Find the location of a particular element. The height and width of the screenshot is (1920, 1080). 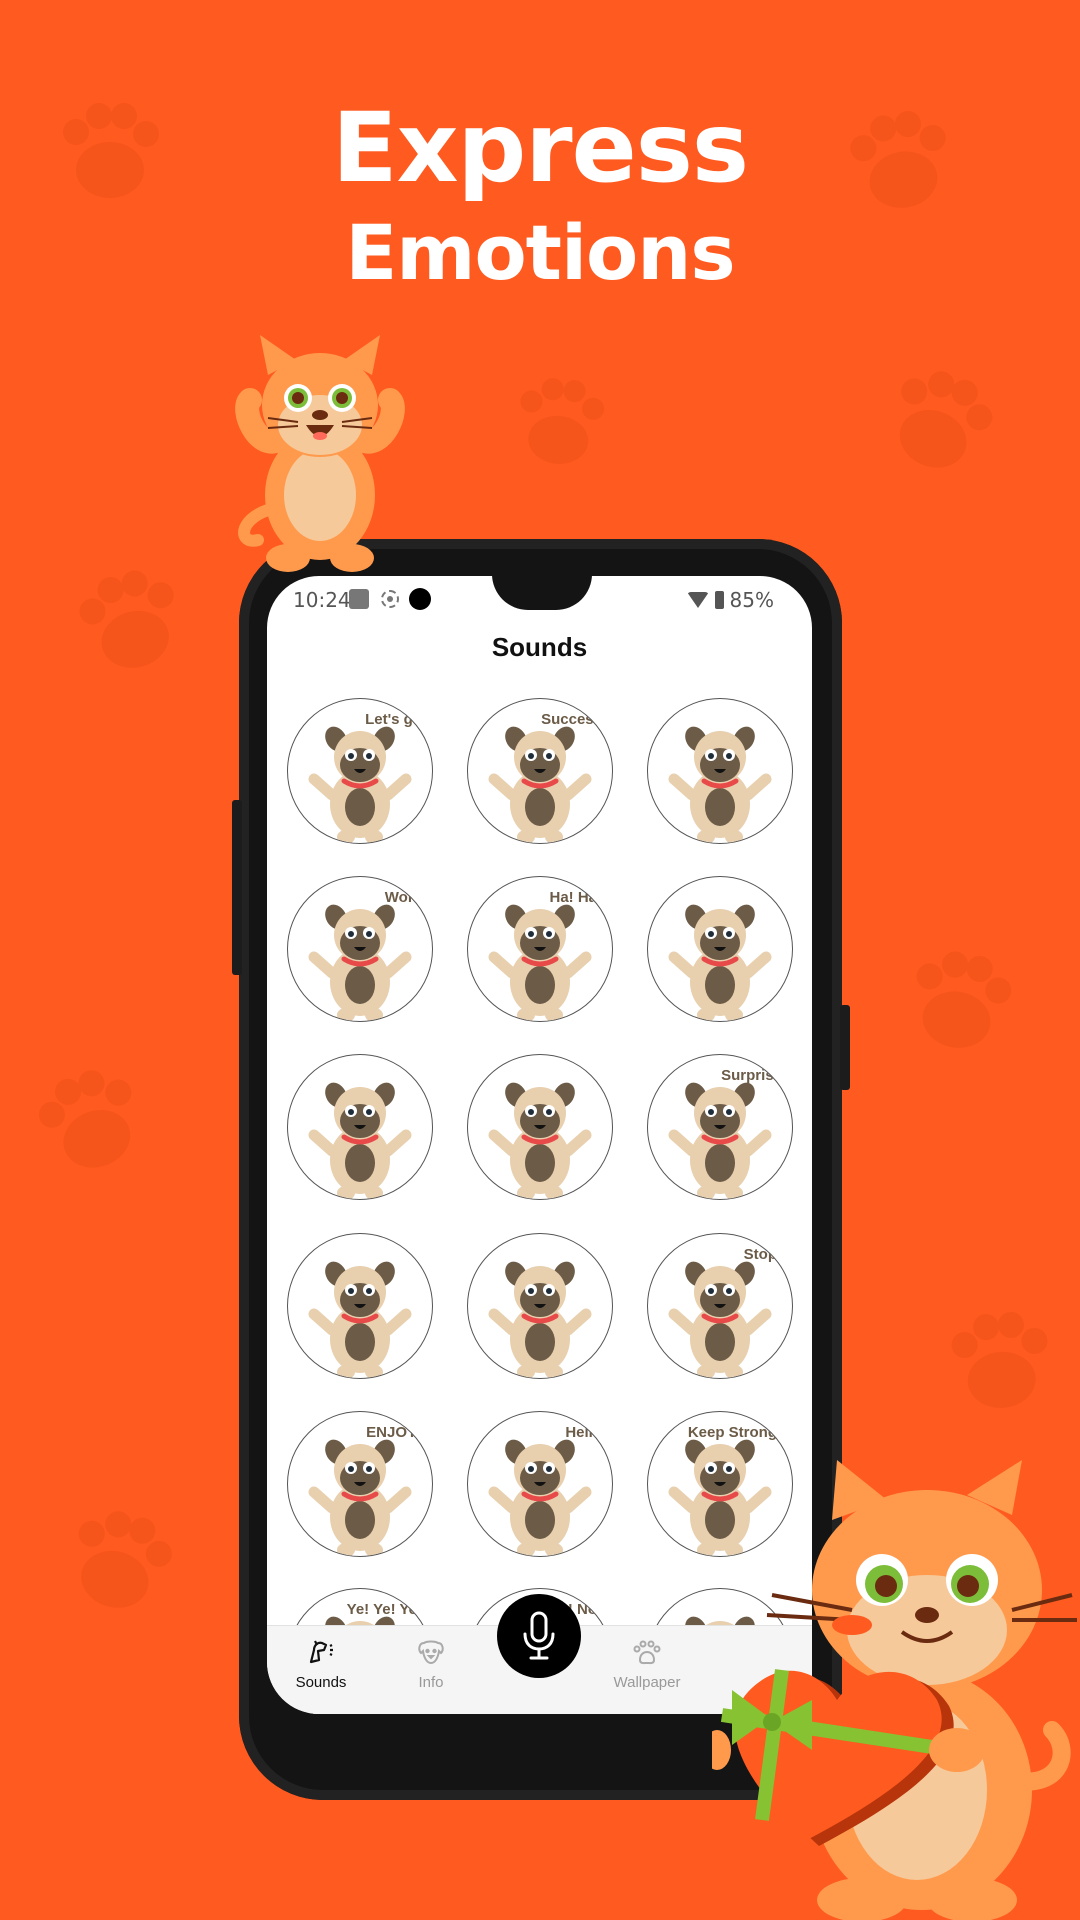

sound-sticker-surprise: Surprise is located at coordinates (720, 1127).